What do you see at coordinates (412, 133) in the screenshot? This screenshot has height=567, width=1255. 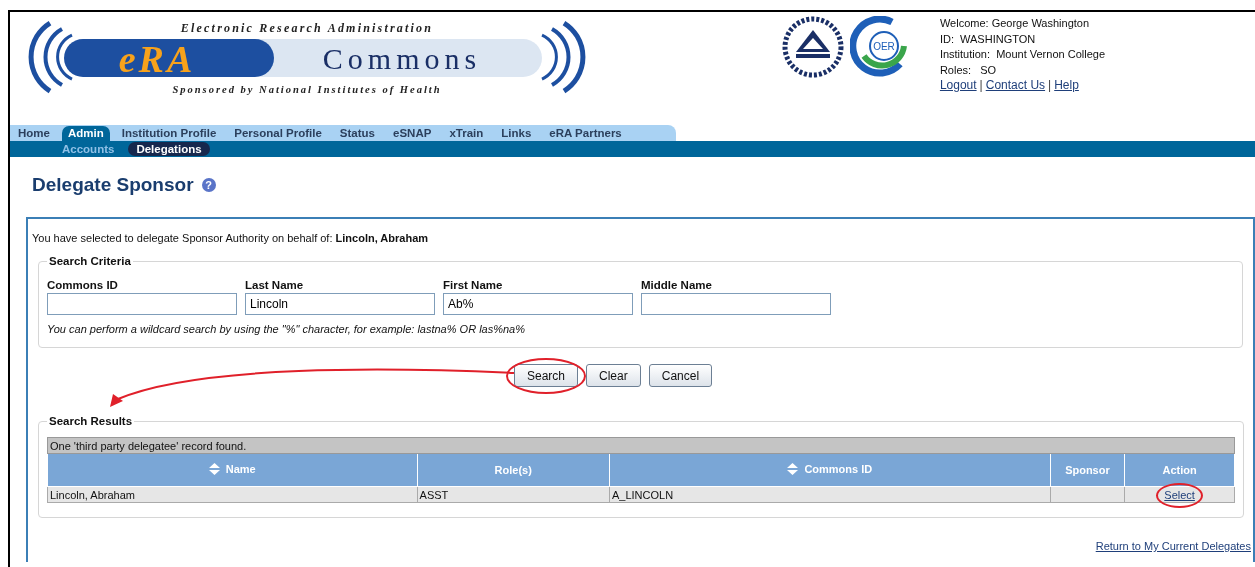 I see `nav-tab: eSNAP` at bounding box center [412, 133].